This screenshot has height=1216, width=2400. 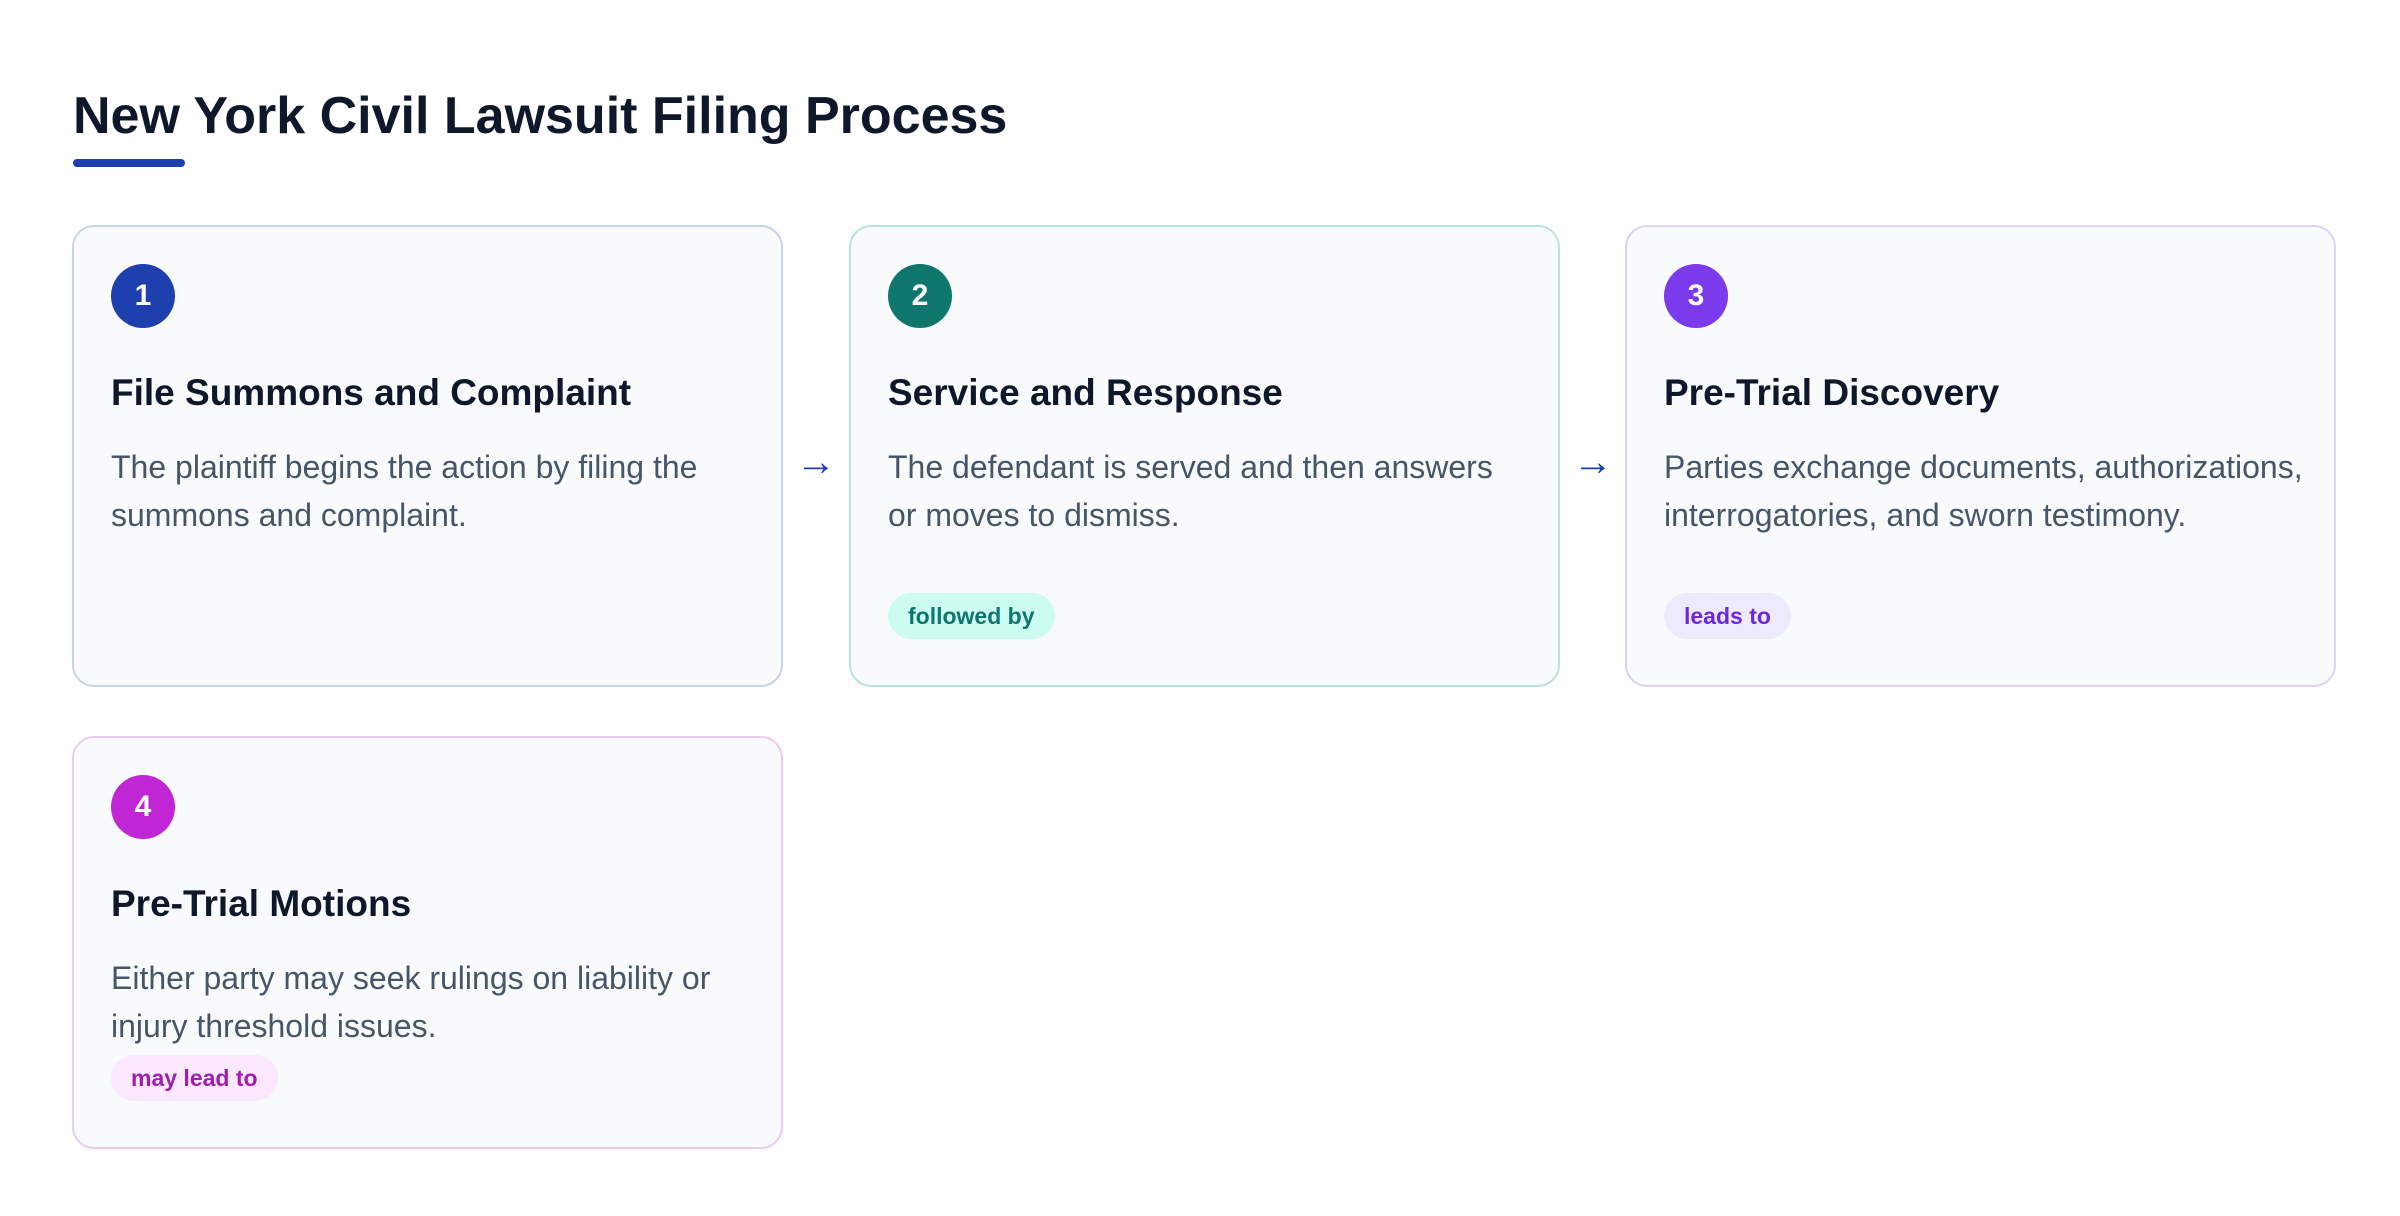 What do you see at coordinates (540, 116) in the screenshot?
I see `page-title: New York Civil Lawsuit Filing Process` at bounding box center [540, 116].